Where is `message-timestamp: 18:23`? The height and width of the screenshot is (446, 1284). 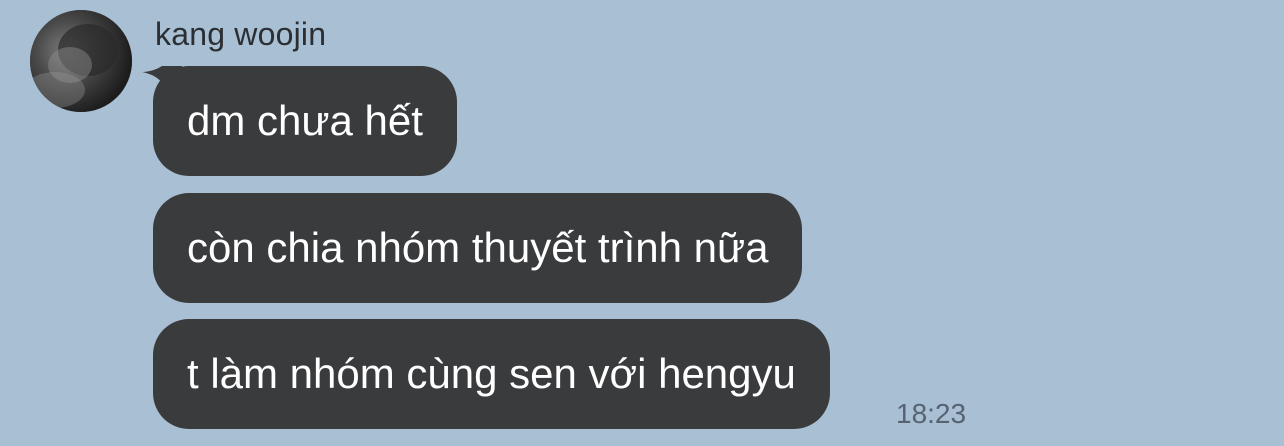
message-timestamp: 18:23 is located at coordinates (931, 413).